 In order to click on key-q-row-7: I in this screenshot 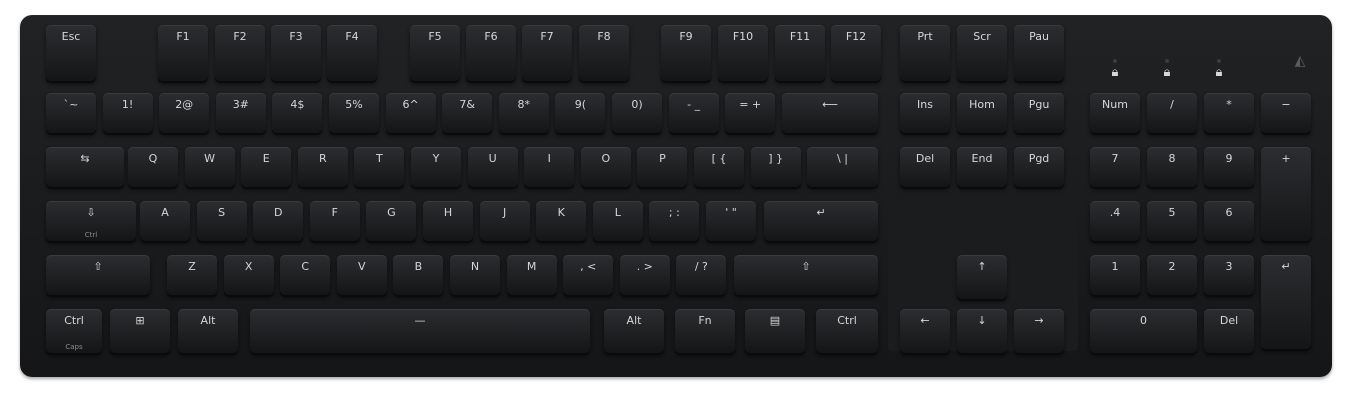, I will do `click(549, 167)`.